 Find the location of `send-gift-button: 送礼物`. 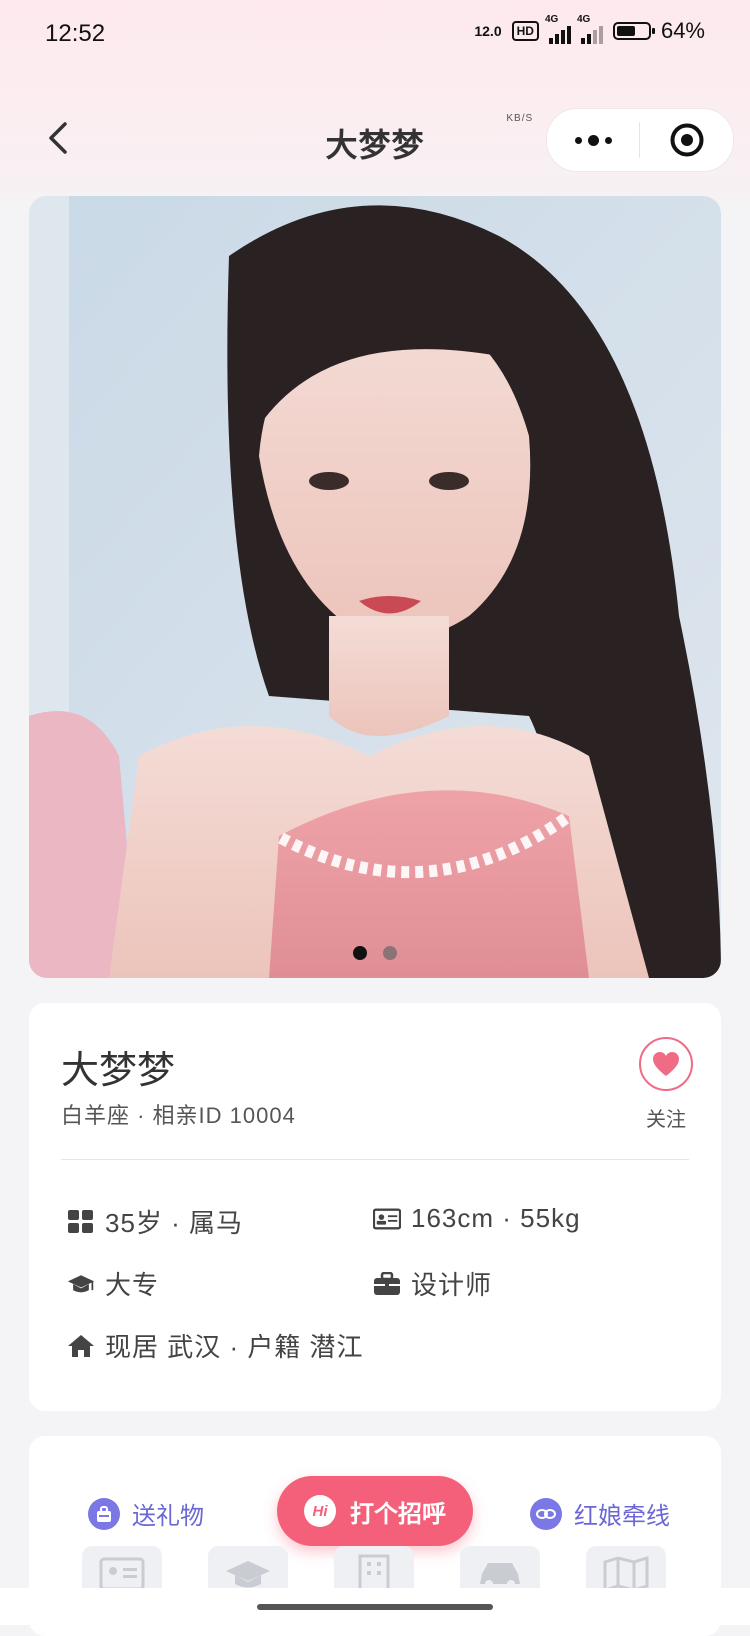

send-gift-button: 送礼物 is located at coordinates (146, 1513).